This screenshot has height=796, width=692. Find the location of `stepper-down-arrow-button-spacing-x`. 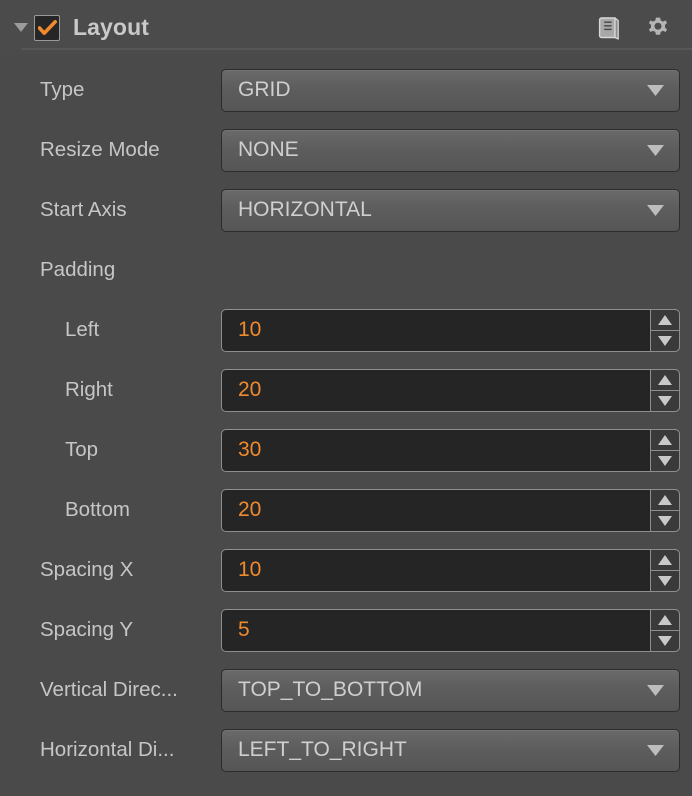

stepper-down-arrow-button-spacing-x is located at coordinates (665, 581).